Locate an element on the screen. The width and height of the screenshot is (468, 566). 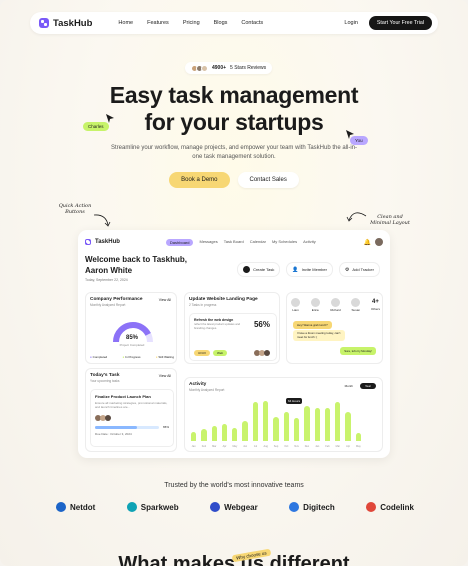
member-name: Liam is located at coordinates (295, 310).